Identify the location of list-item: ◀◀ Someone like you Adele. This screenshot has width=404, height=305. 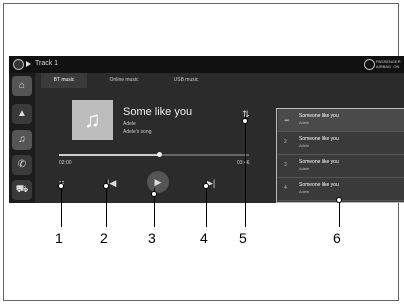
(341, 120).